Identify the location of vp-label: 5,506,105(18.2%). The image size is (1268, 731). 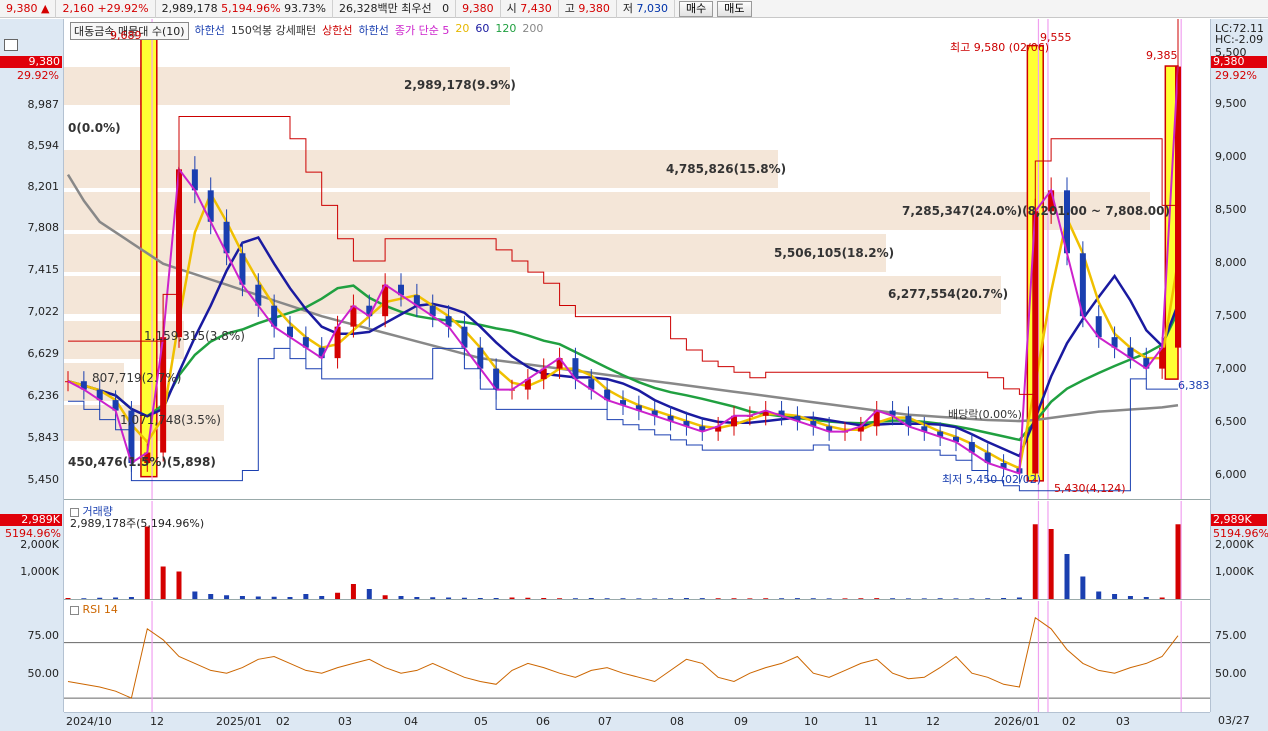
(834, 253).